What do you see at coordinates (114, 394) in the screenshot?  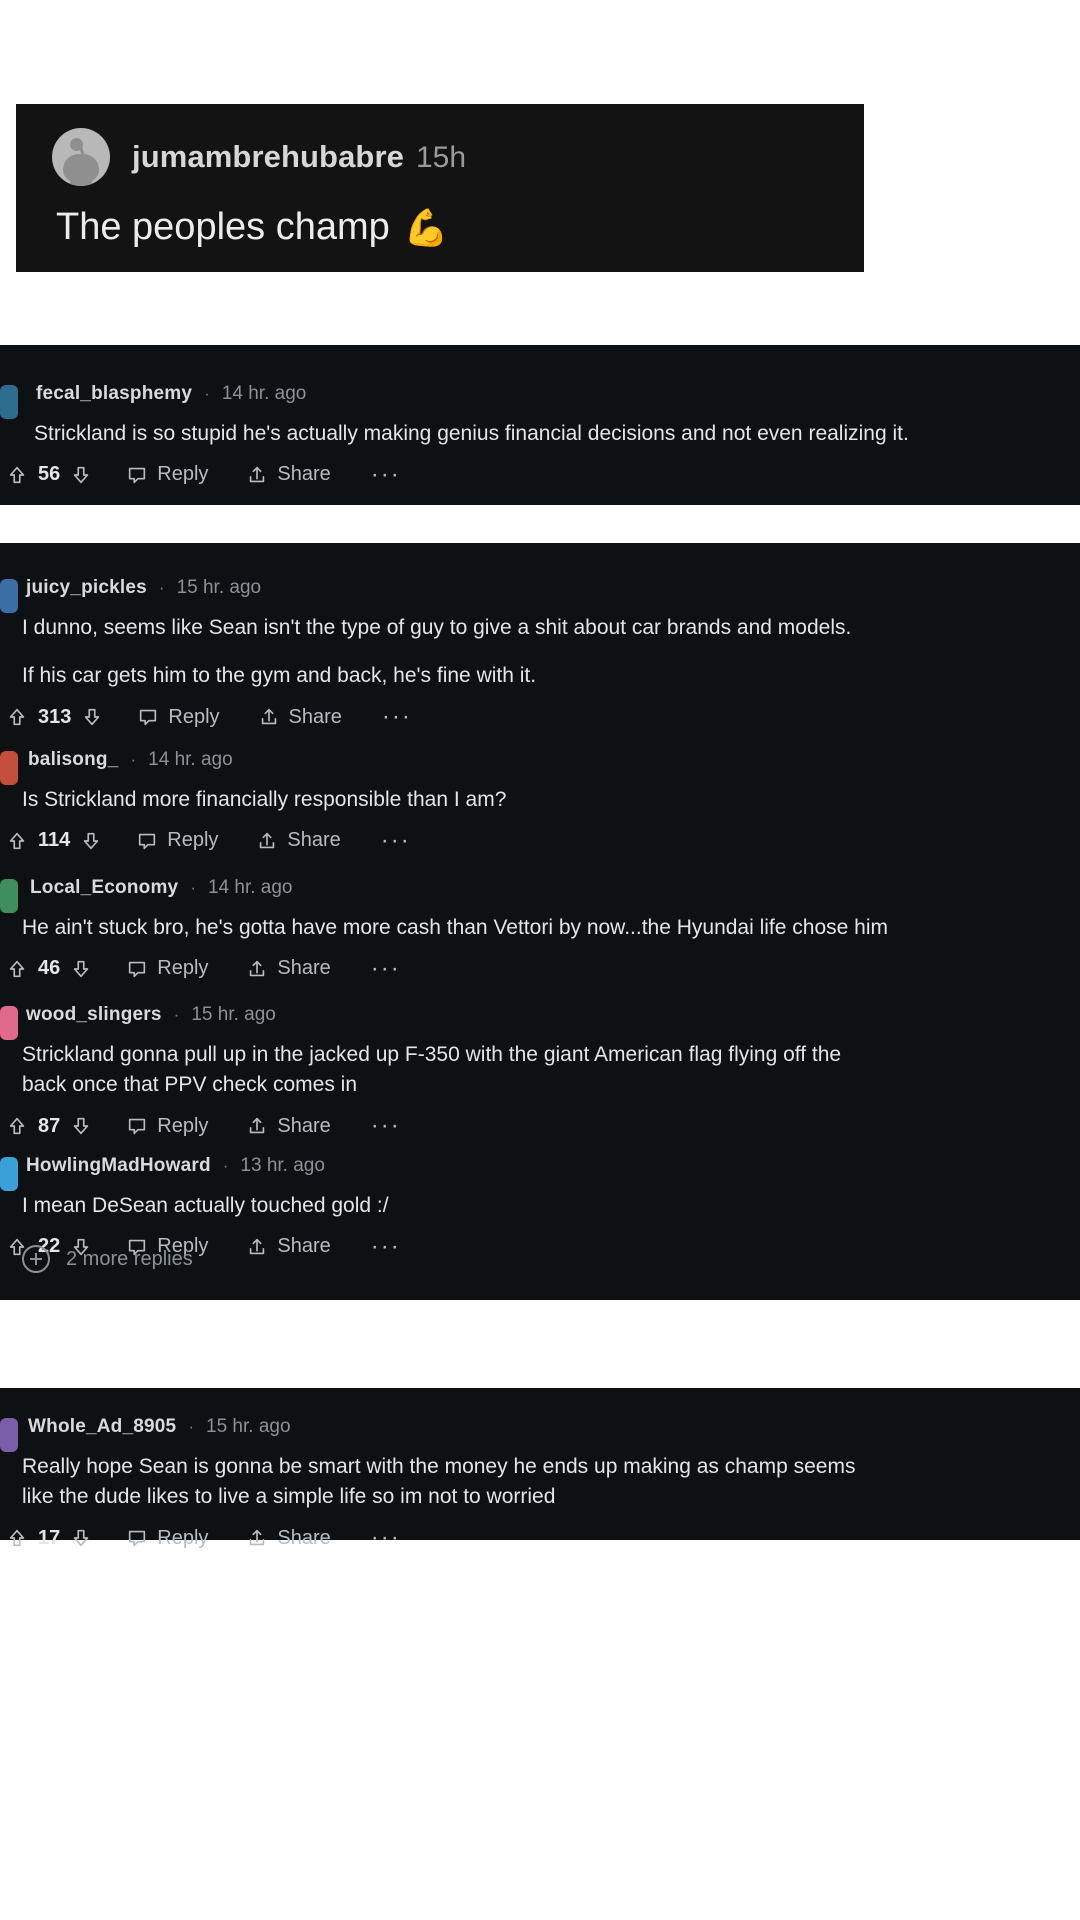 I see `comment-username: fecal_blasphemy` at bounding box center [114, 394].